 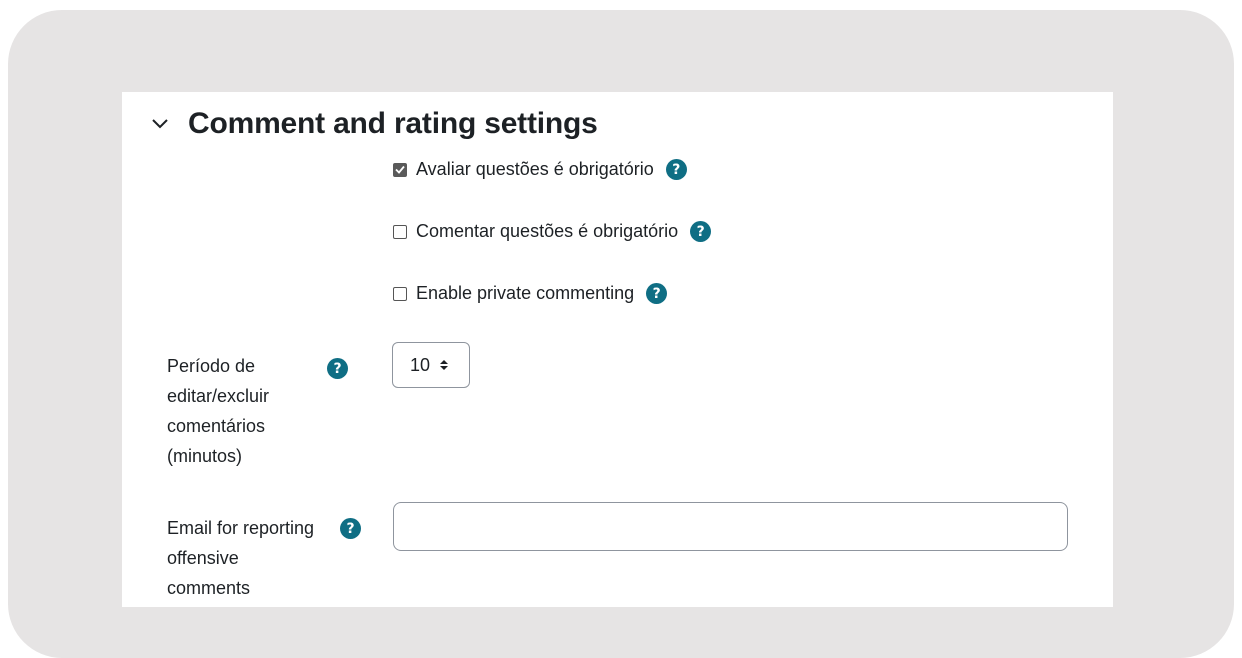 I want to click on checkbox-row-comment-required: Comentar questões é obrigatório ?, so click(x=552, y=231).